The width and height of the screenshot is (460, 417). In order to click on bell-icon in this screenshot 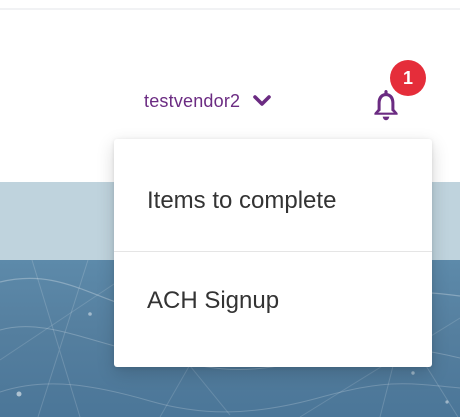, I will do `click(386, 105)`.